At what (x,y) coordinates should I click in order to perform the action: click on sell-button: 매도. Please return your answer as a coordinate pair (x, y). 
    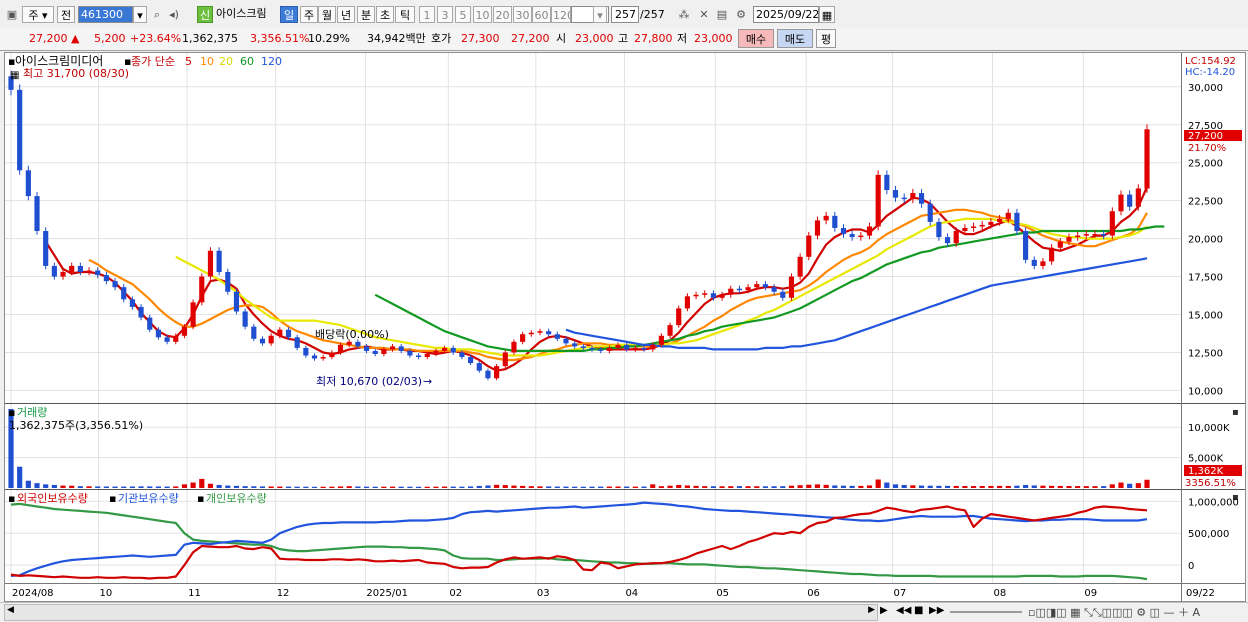
    Looking at the image, I should click on (795, 38).